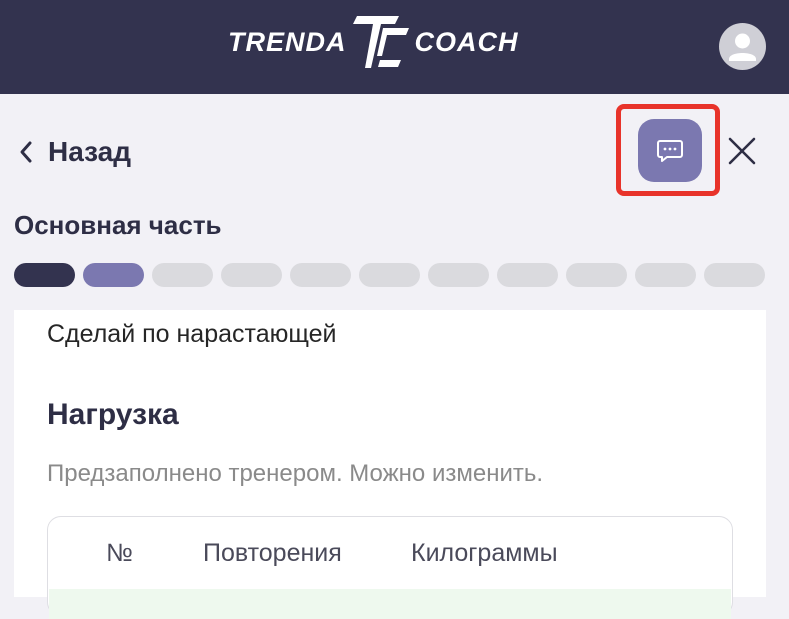 Image resolution: width=789 pixels, height=619 pixels. Describe the element at coordinates (466, 41) in the screenshot. I see `logo-word-right: COACH` at that location.